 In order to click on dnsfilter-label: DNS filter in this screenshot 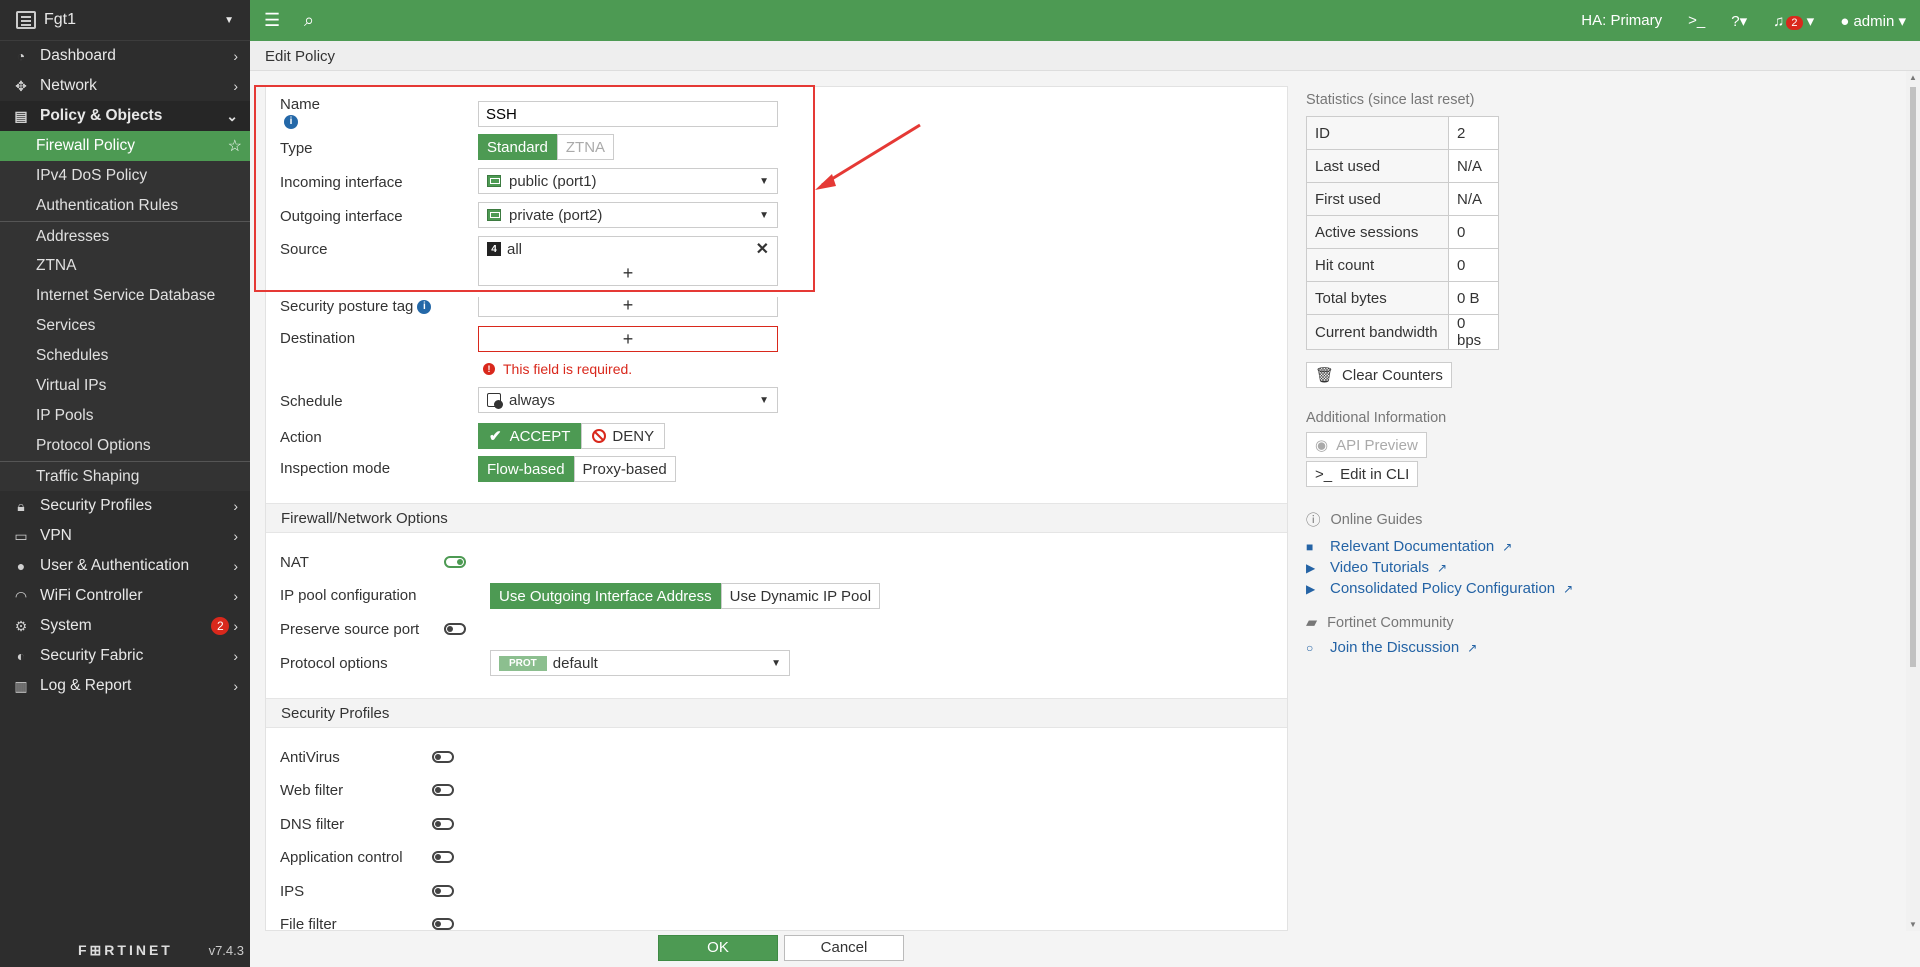, I will do `click(312, 824)`.